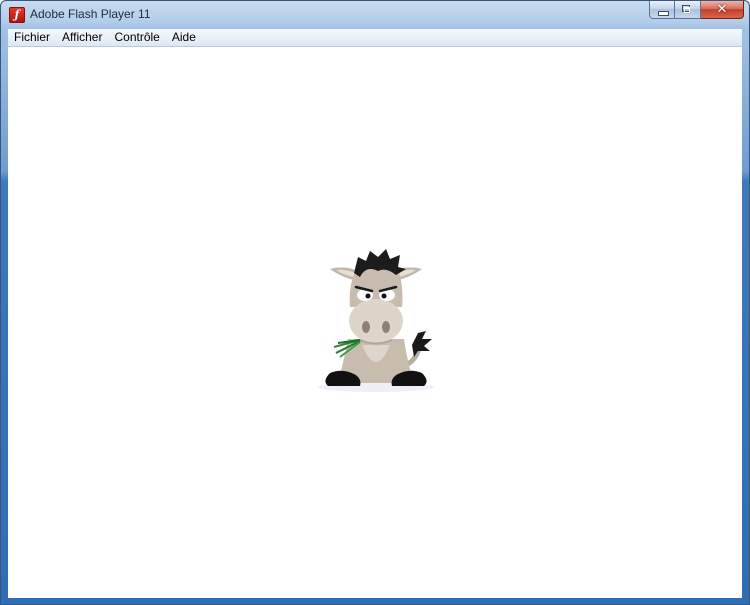  I want to click on title-bar: ƒ Adobe Flash Player 11 ✕, so click(375, 15).